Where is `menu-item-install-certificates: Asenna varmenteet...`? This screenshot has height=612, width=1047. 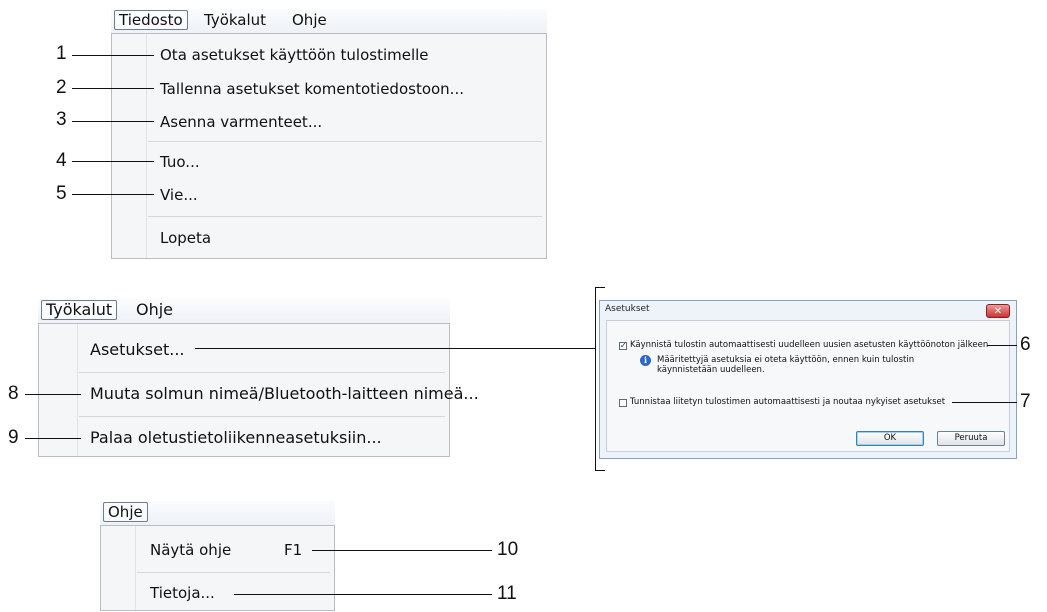
menu-item-install-certificates: Asenna varmenteet... is located at coordinates (241, 122).